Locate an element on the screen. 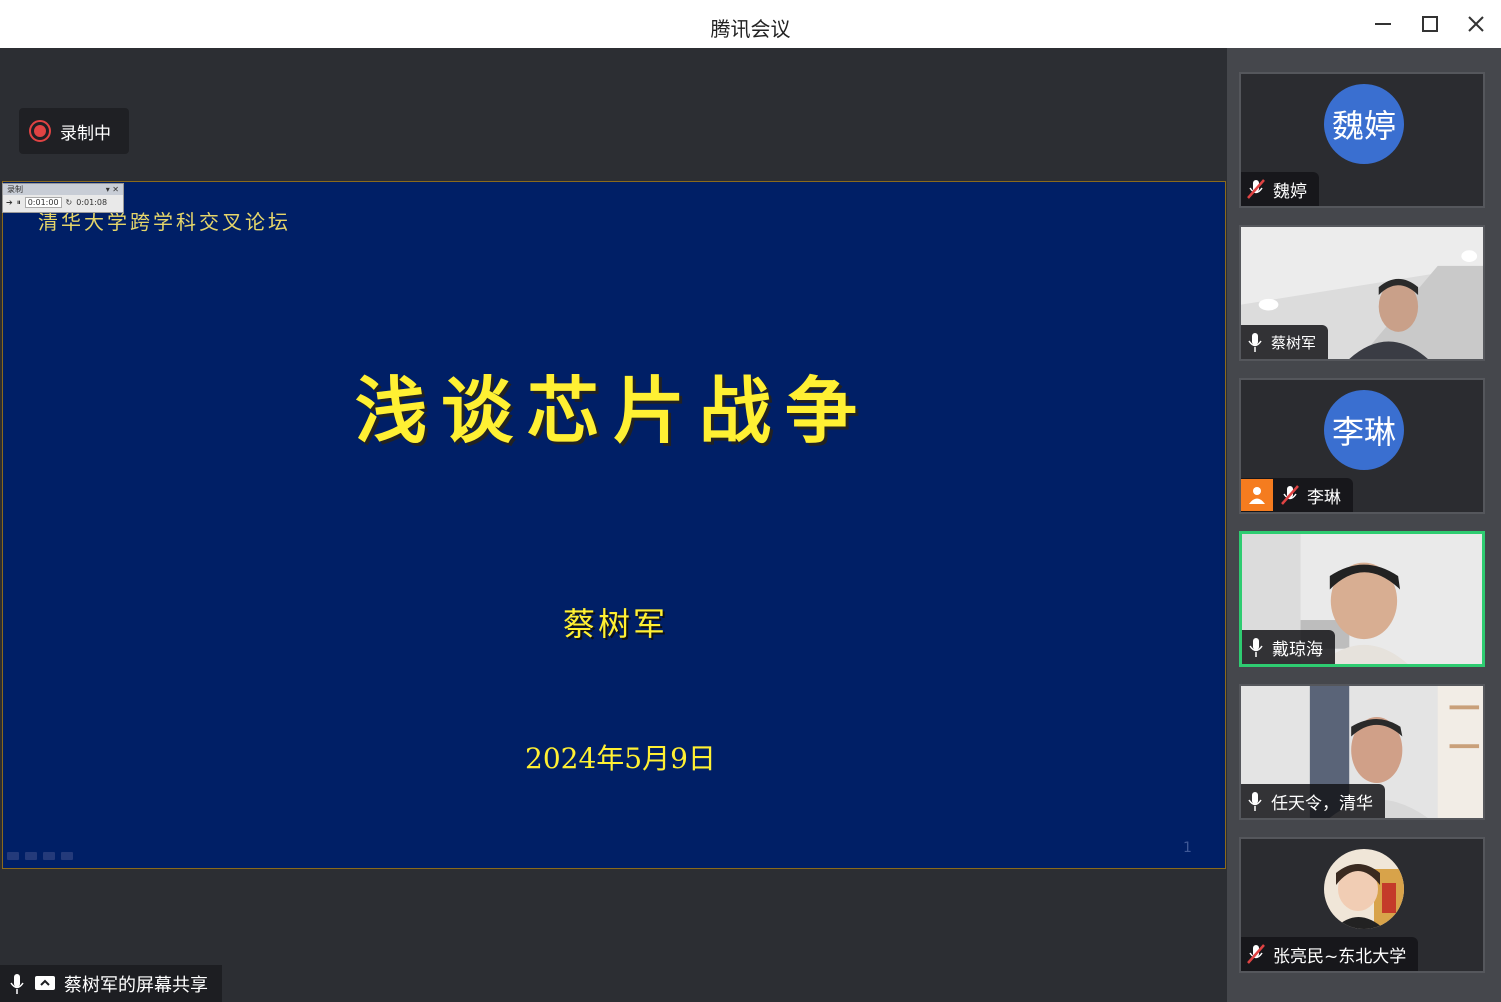 This screenshot has width=1501, height=1002. ppt-elapsed-time: 0:01:00 is located at coordinates (43, 202).